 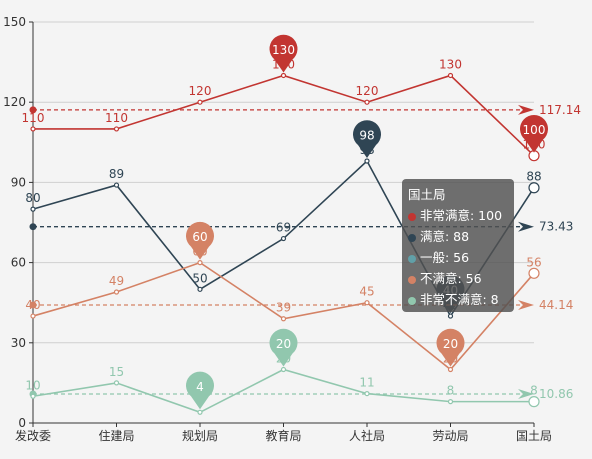 What do you see at coordinates (116, 174) in the screenshot?
I see `data-label: 89` at bounding box center [116, 174].